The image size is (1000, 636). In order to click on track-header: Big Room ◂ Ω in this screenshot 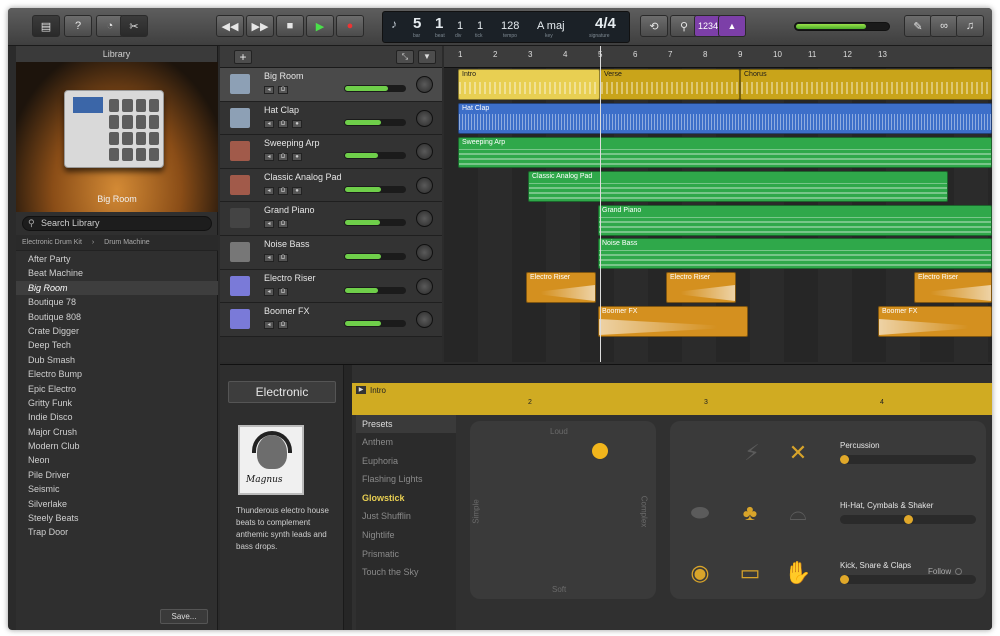, I will do `click(331, 85)`.